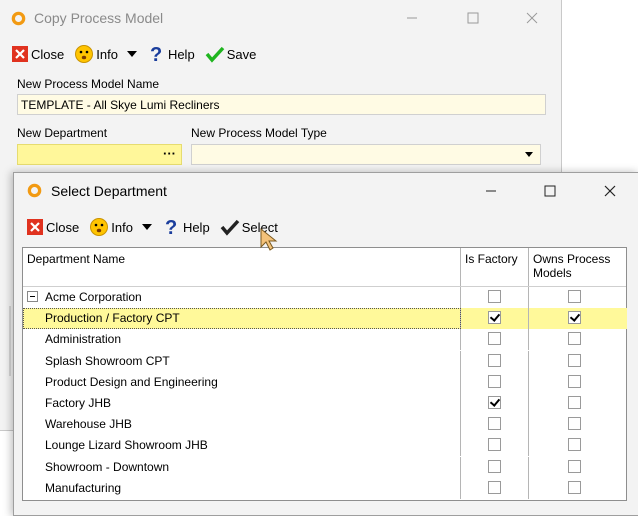 The height and width of the screenshot is (516, 638). I want to click on table-row: Administration, so click(324, 340).